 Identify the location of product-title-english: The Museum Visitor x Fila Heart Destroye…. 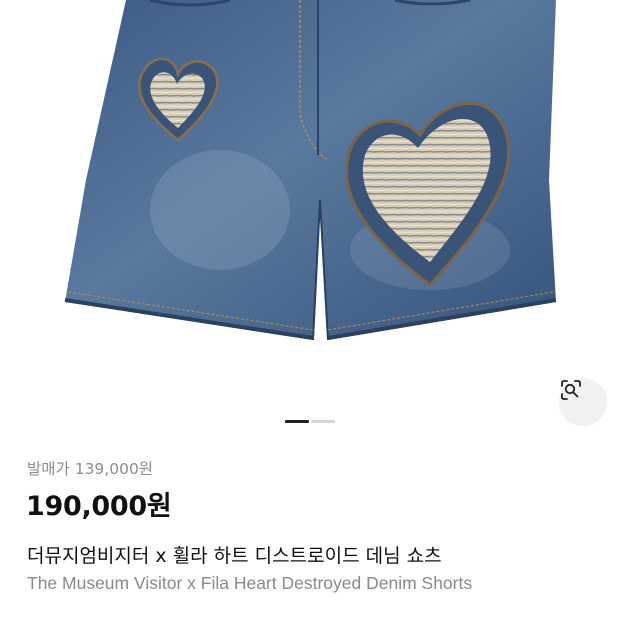
(250, 583).